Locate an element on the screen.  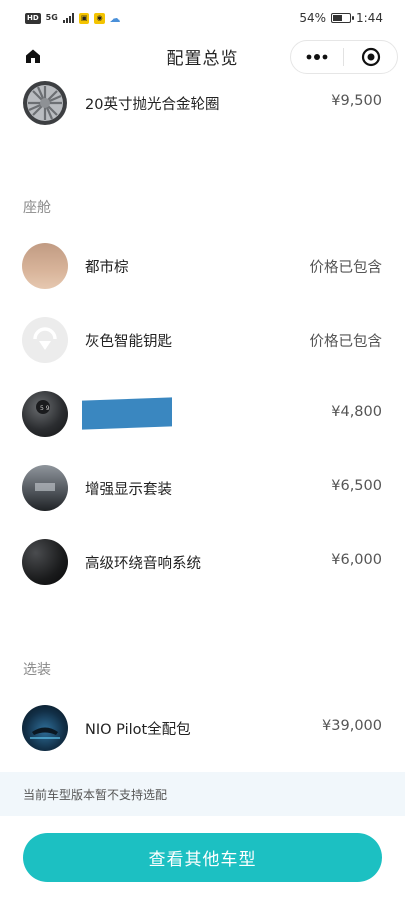
network-badge: 5G is located at coordinates (51, 17).